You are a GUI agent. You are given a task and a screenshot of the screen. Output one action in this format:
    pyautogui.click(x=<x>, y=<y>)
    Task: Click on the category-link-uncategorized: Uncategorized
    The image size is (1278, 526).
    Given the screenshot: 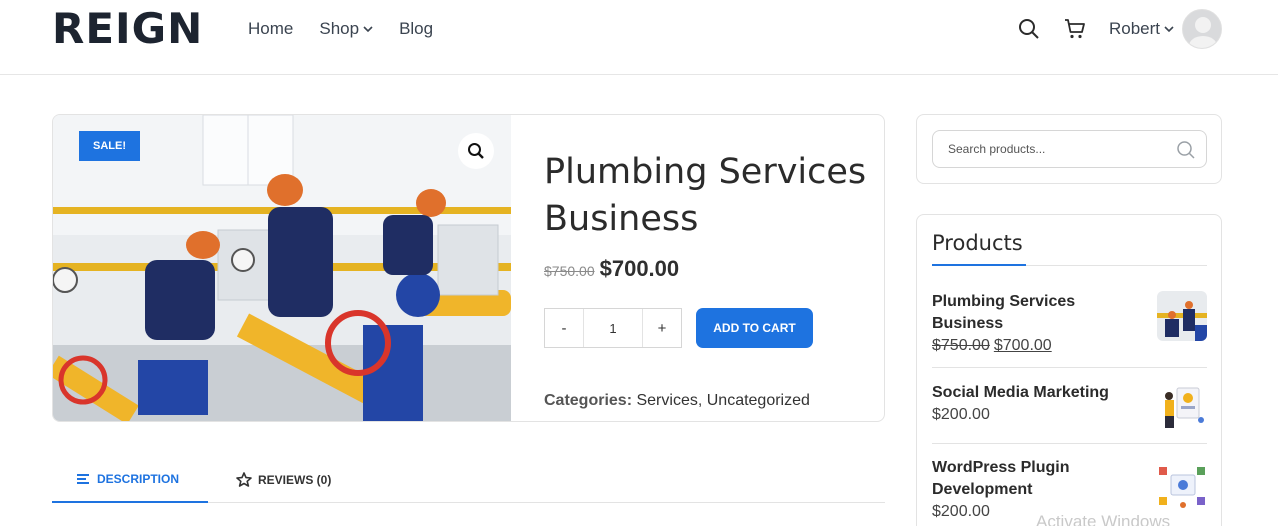 What is the action you would take?
    pyautogui.click(x=758, y=400)
    